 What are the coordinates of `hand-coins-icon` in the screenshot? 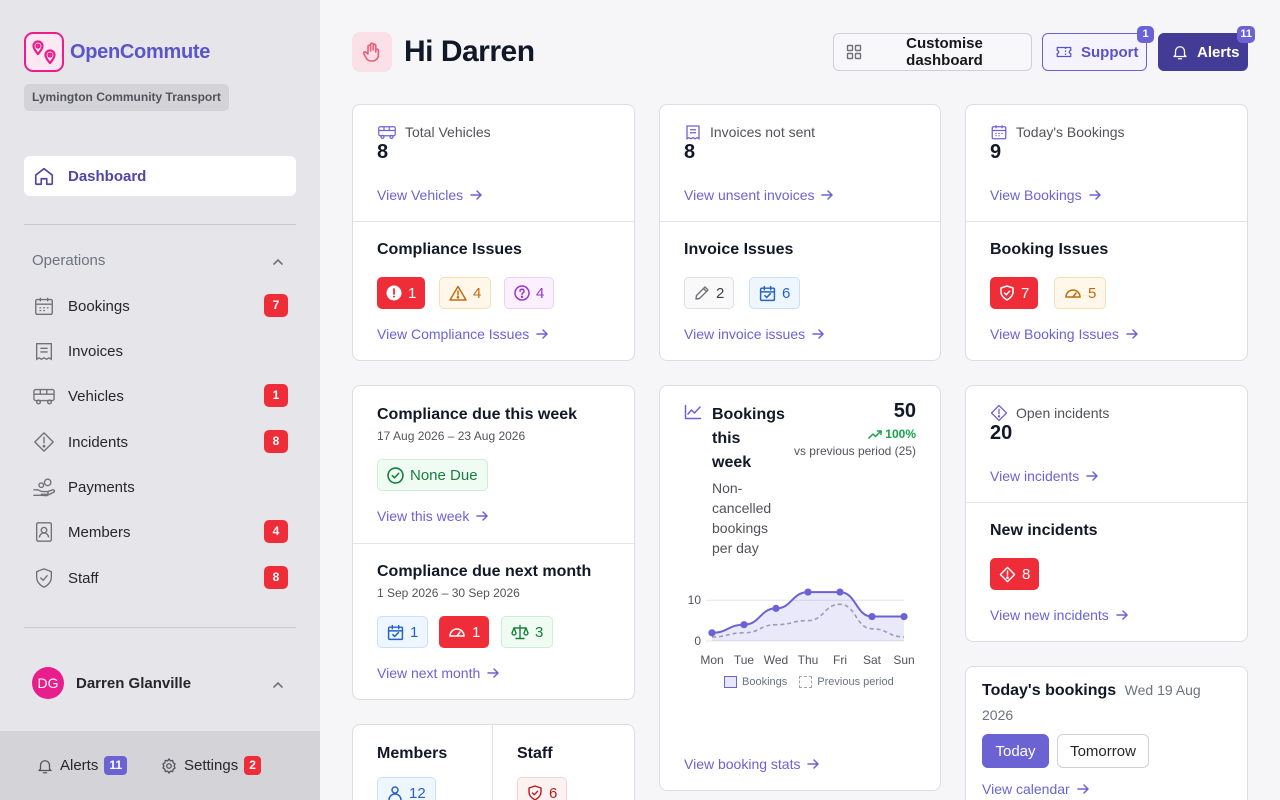 It's located at (44, 487).